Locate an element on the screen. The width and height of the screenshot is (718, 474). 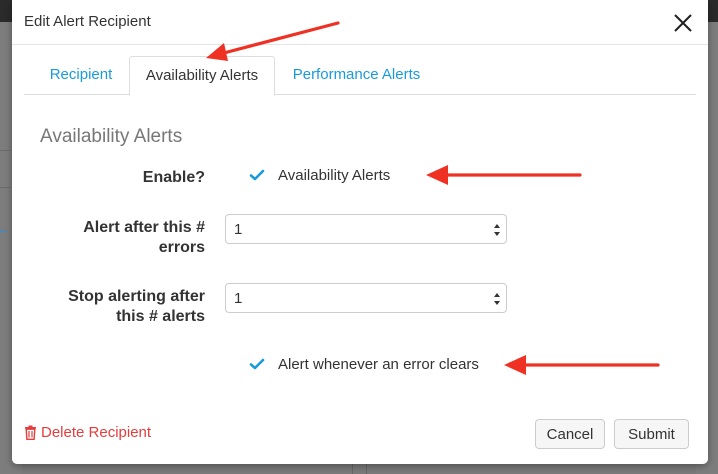
delete-recipient-link: Delete Recipient is located at coordinates (87, 432).